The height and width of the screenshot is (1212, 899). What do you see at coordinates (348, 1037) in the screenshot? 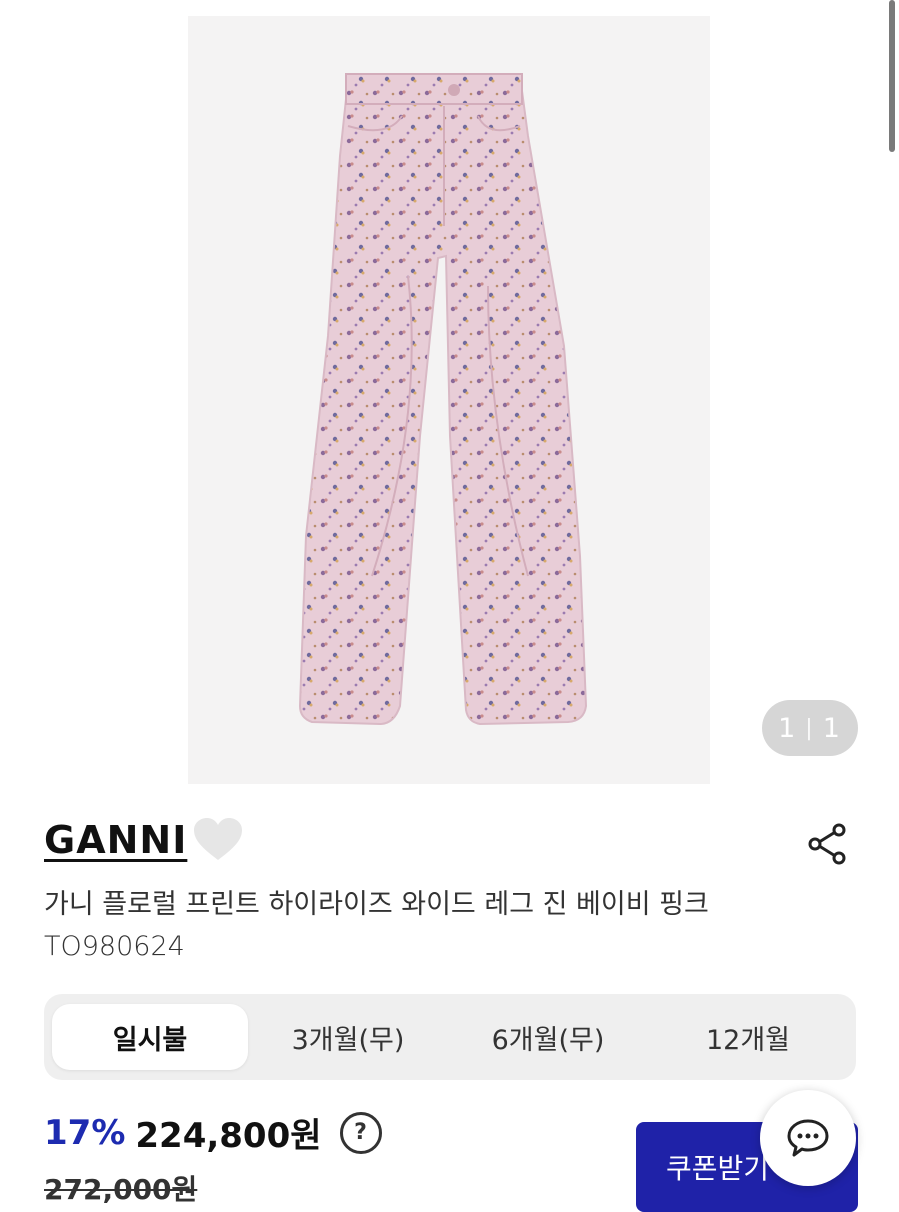
I see `tab-3-months: 3개월(무)` at bounding box center [348, 1037].